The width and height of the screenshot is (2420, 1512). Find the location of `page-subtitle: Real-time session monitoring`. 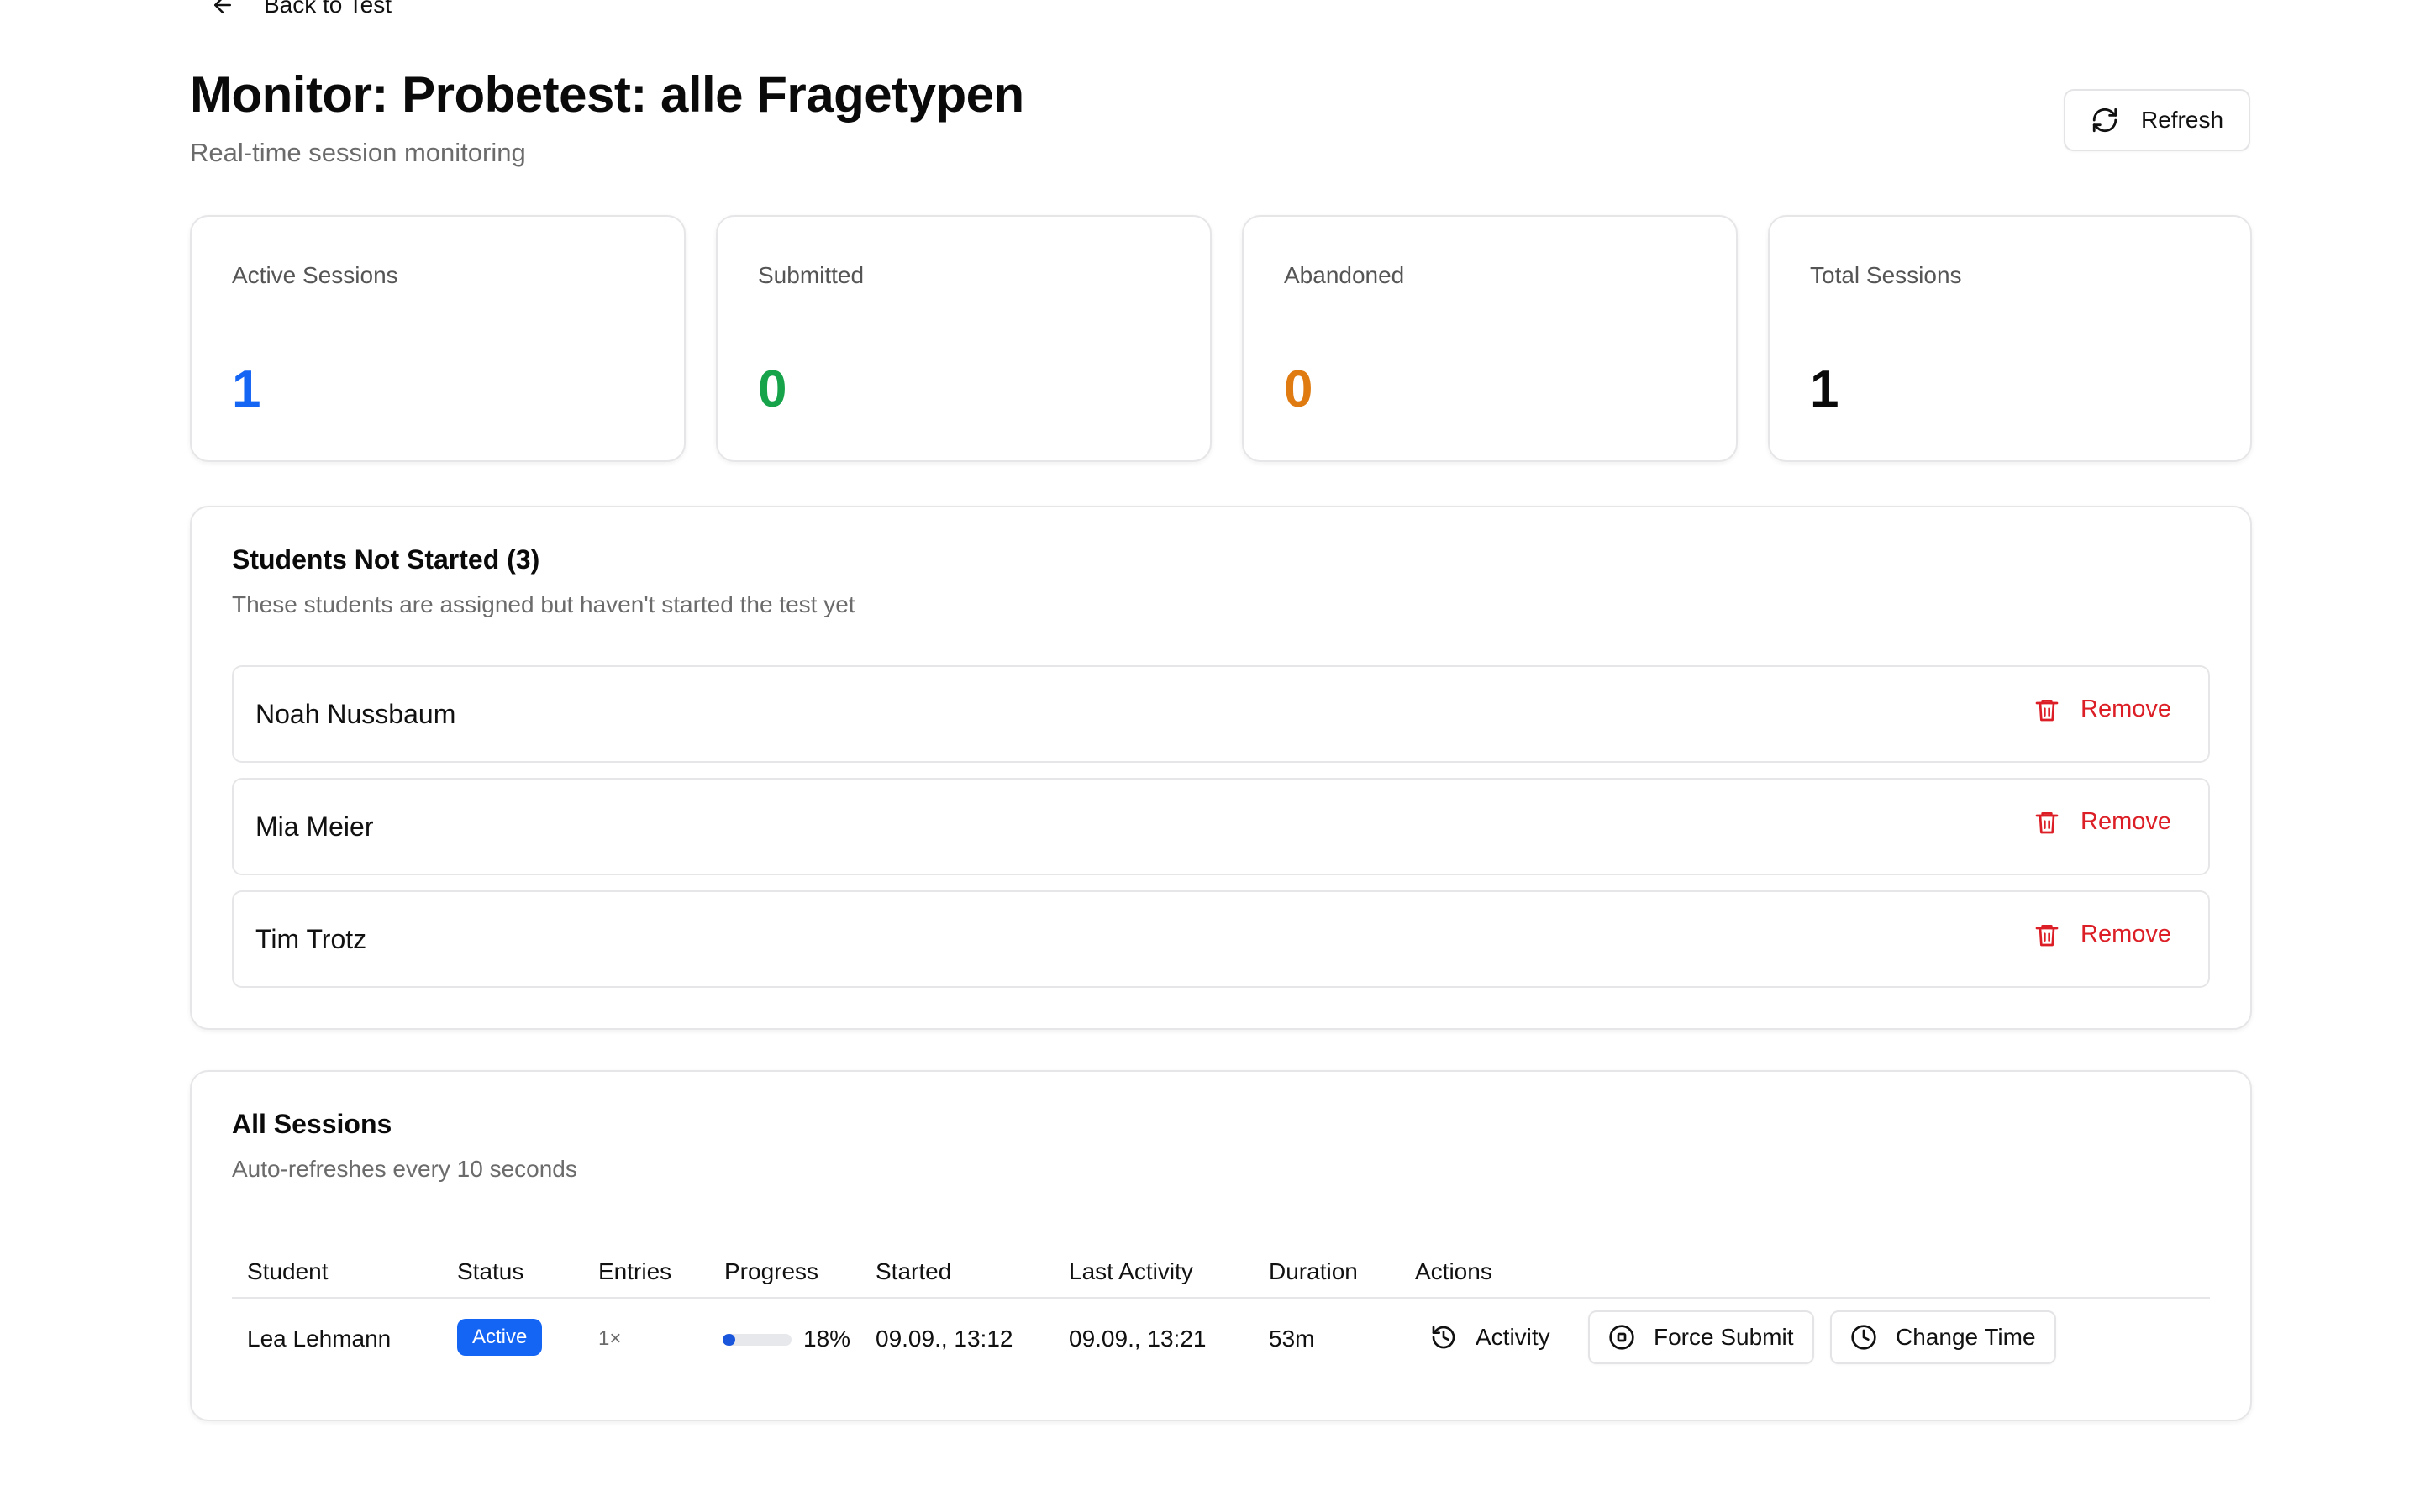

page-subtitle: Real-time session monitoring is located at coordinates (358, 152).